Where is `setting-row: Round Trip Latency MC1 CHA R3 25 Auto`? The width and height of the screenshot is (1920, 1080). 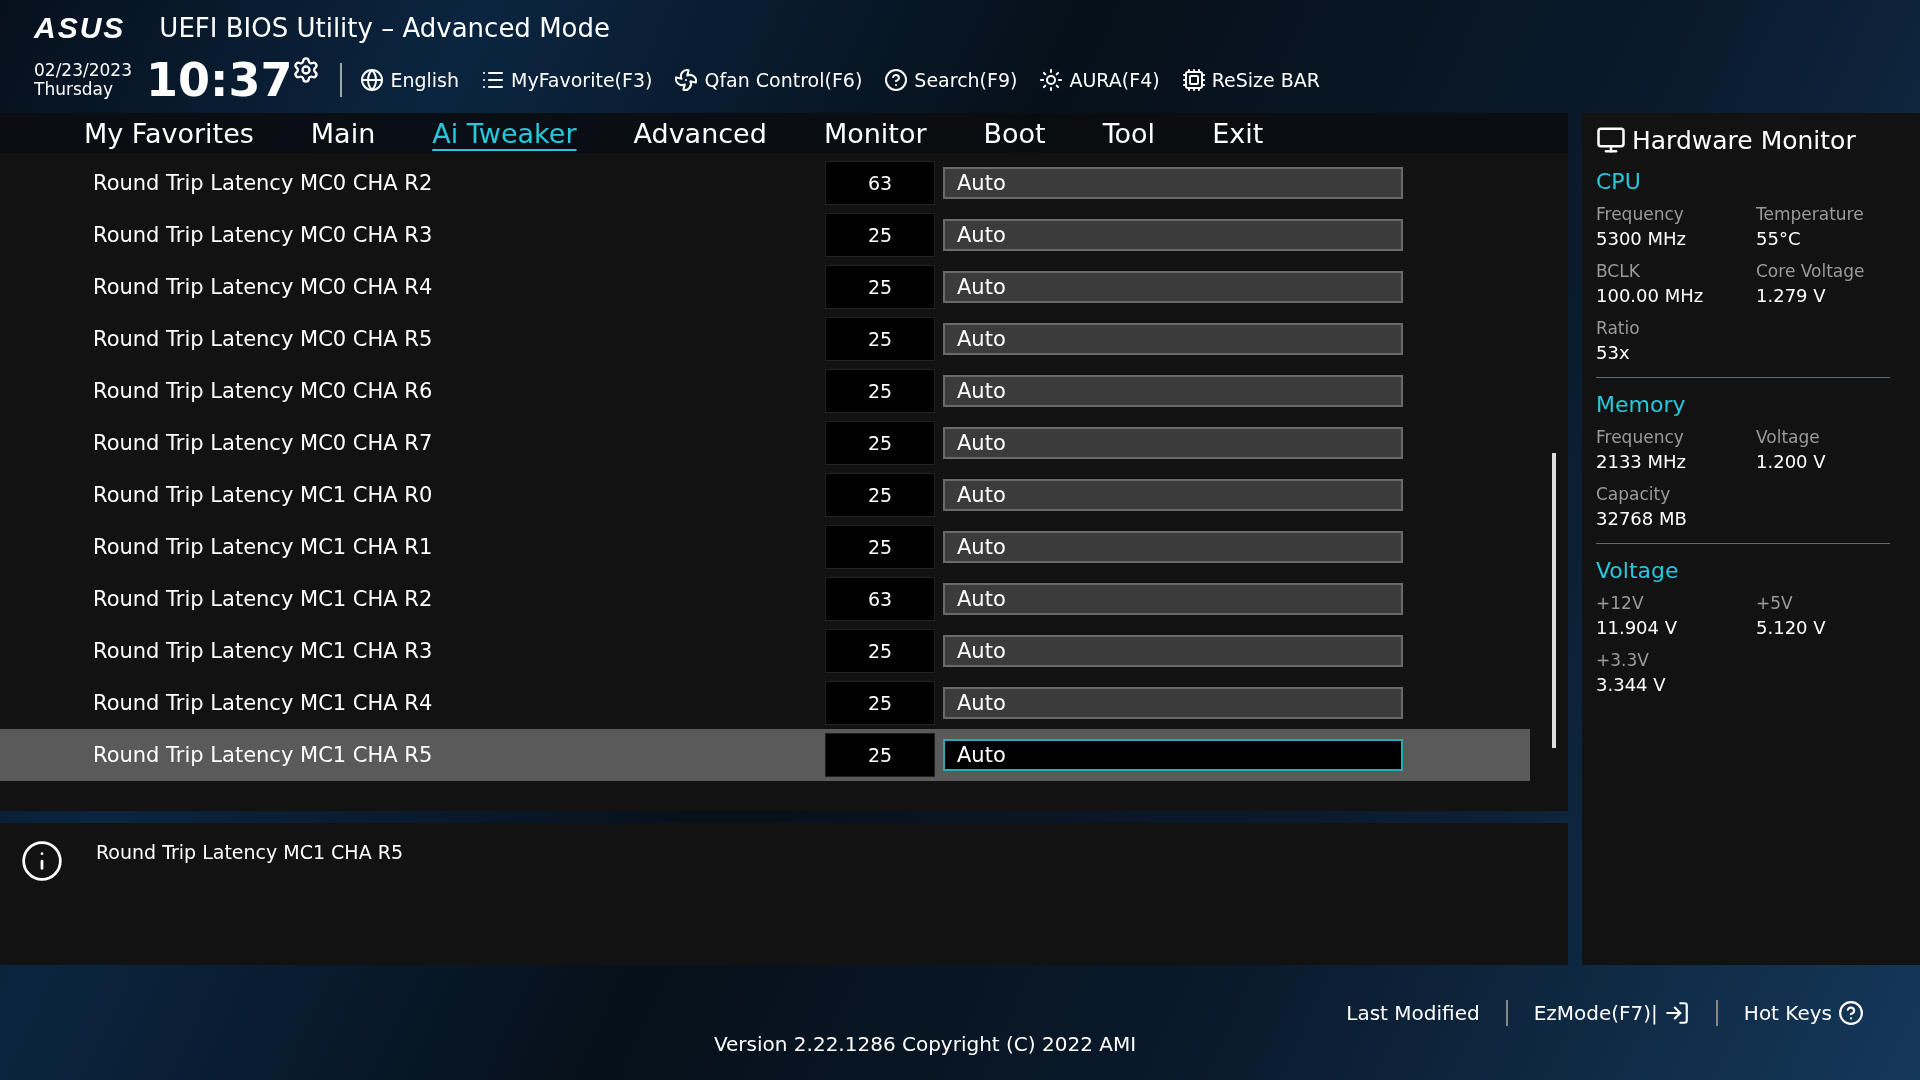
setting-row: Round Trip Latency MC1 CHA R3 25 Auto is located at coordinates (765, 651).